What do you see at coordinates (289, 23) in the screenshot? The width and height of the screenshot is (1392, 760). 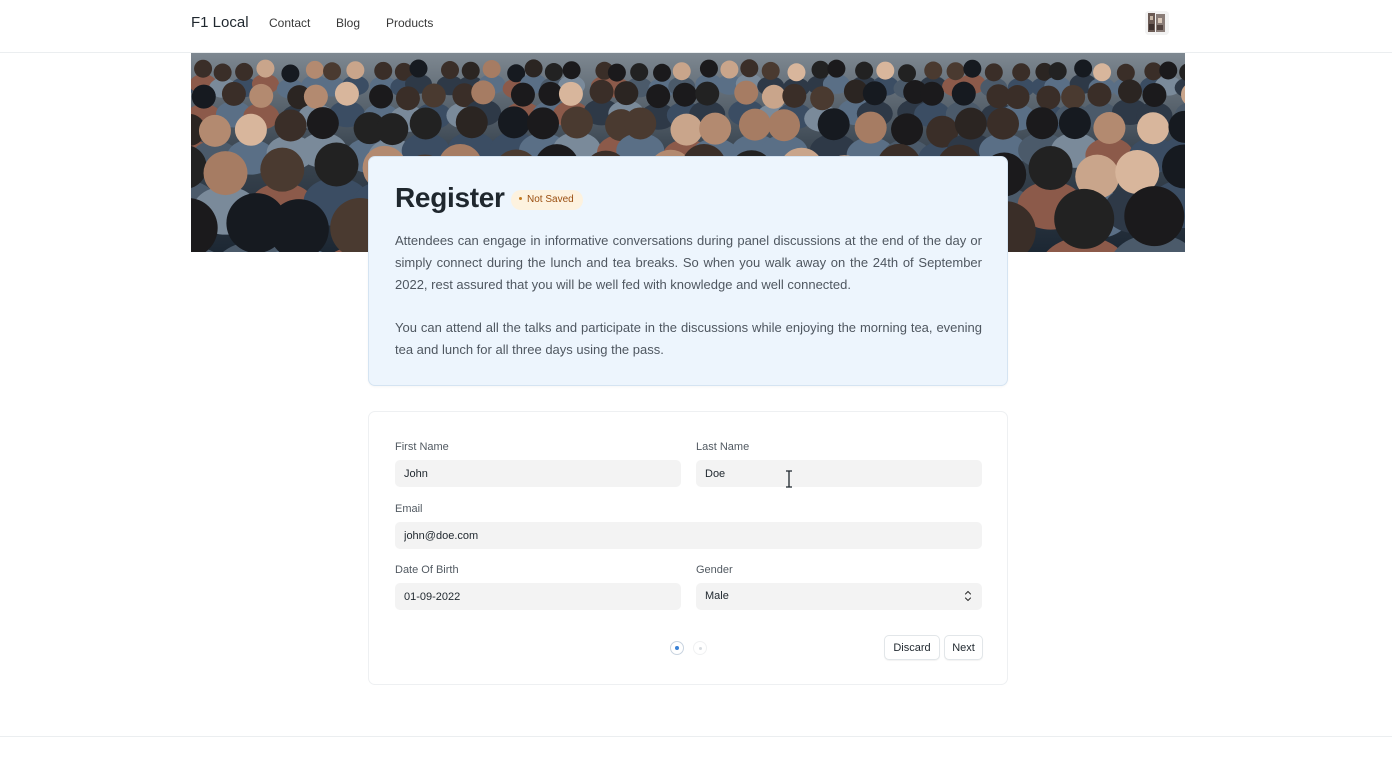 I see `nav-link-contact: Contact` at bounding box center [289, 23].